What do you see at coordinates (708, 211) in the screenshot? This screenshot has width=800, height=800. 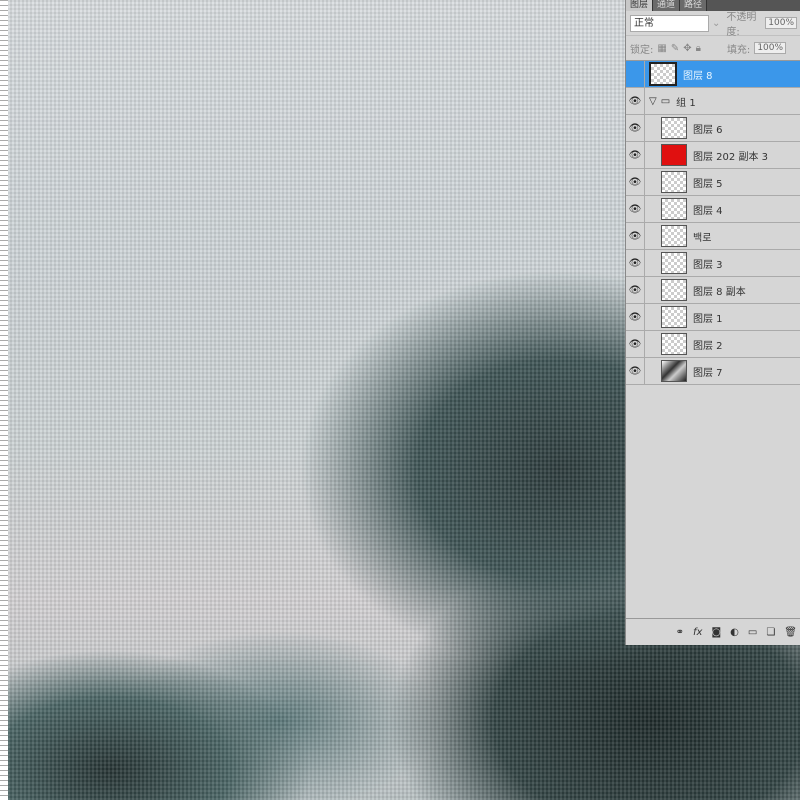 I see `layer-name: 图层 4` at bounding box center [708, 211].